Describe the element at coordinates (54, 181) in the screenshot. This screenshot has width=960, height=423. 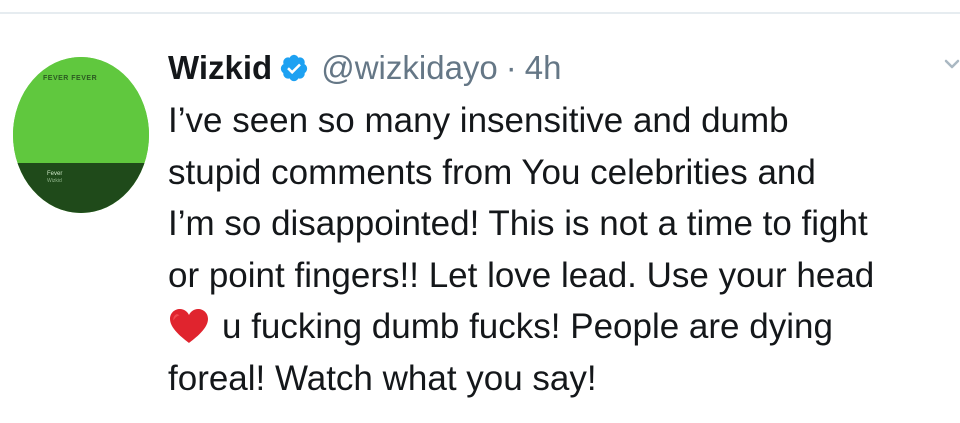
I see `avatar-art-artist: Wizkid` at that location.